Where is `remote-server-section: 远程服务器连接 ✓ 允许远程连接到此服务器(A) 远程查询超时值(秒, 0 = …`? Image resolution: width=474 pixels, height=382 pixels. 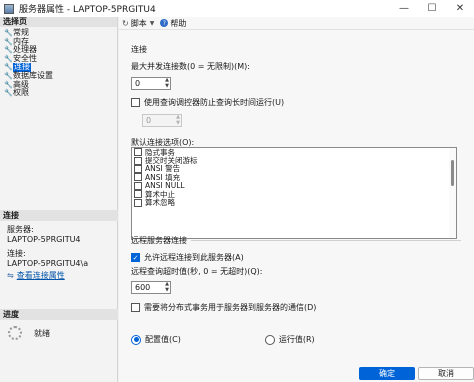
remote-server-section: 远程服务器连接 ✓ 允许远程连接到此服务器(A) 远程查询超时值(秒, 0 = … is located at coordinates (296, 274).